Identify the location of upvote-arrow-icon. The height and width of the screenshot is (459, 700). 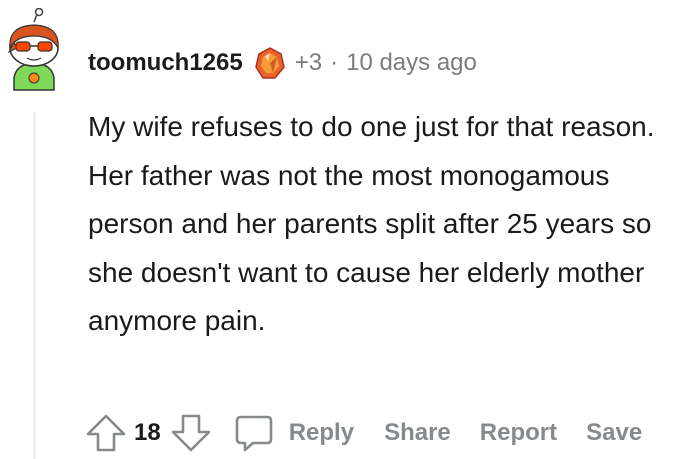
(106, 433).